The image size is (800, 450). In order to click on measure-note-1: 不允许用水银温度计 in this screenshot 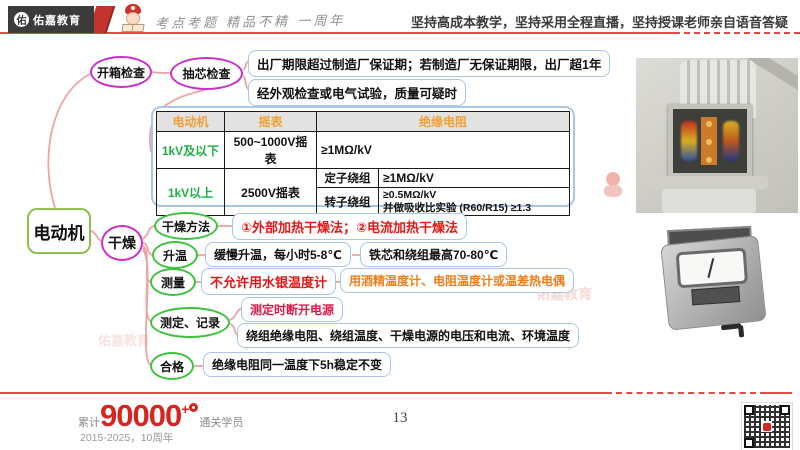, I will do `click(269, 281)`.